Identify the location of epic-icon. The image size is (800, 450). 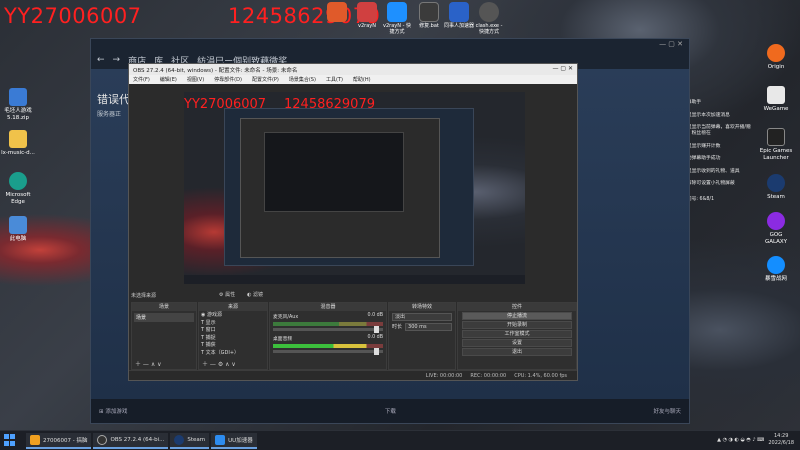
(776, 137).